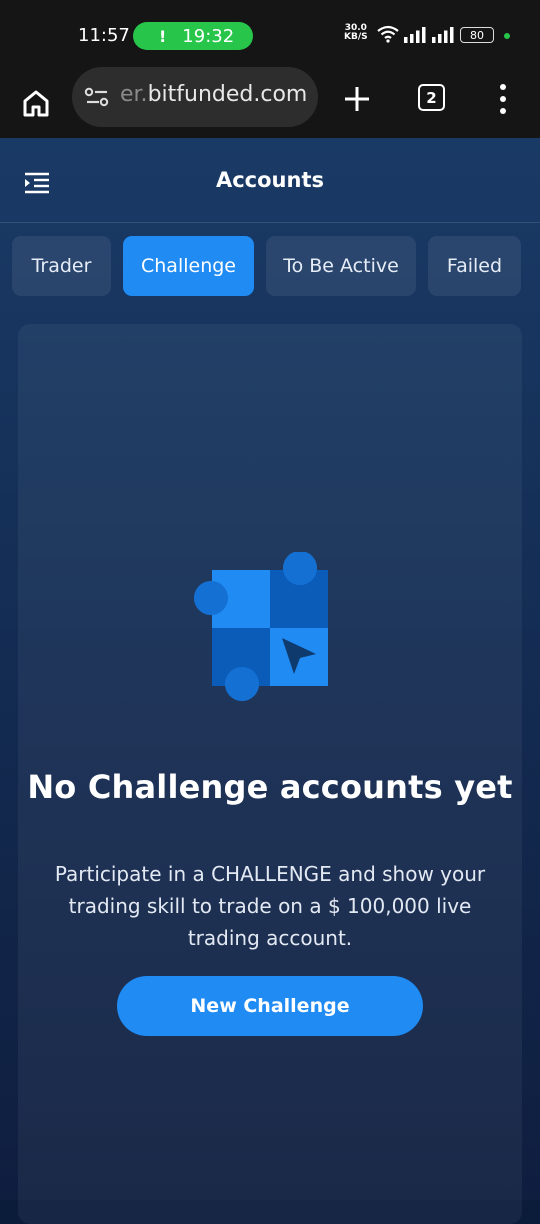 The height and width of the screenshot is (1224, 540). What do you see at coordinates (341, 266) in the screenshot?
I see `tab-to-be-active: To Be Active` at bounding box center [341, 266].